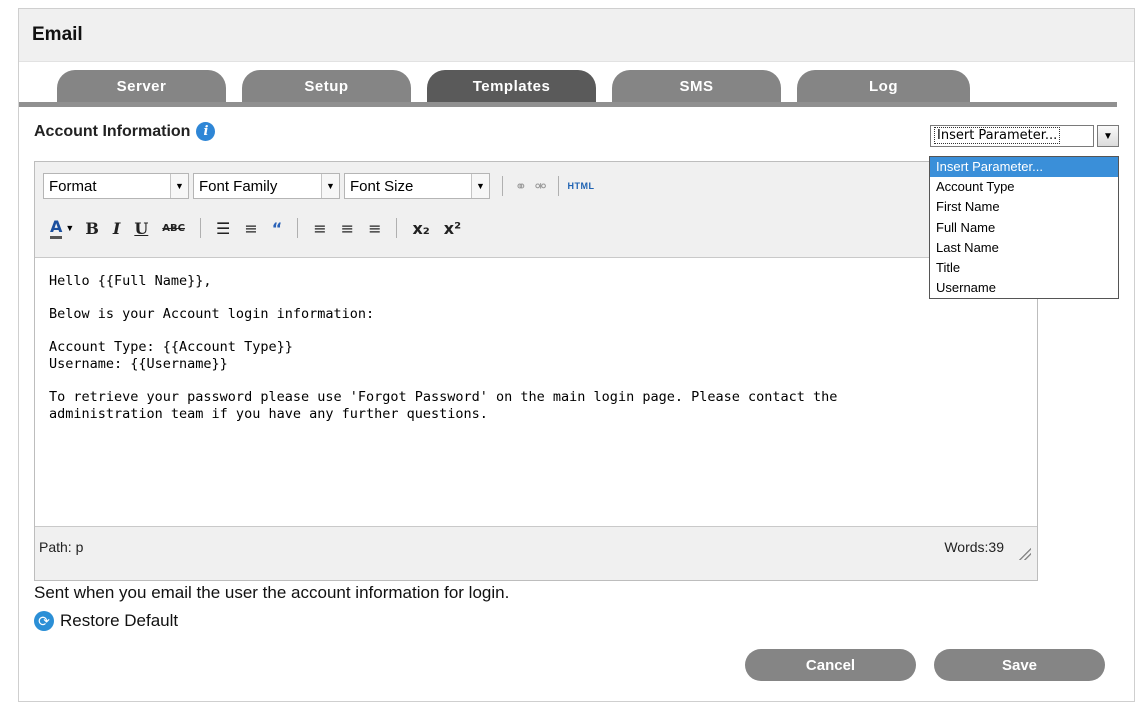 The width and height of the screenshot is (1137, 704). Describe the element at coordinates (44, 621) in the screenshot. I see `restore-icon: ⟳` at that location.